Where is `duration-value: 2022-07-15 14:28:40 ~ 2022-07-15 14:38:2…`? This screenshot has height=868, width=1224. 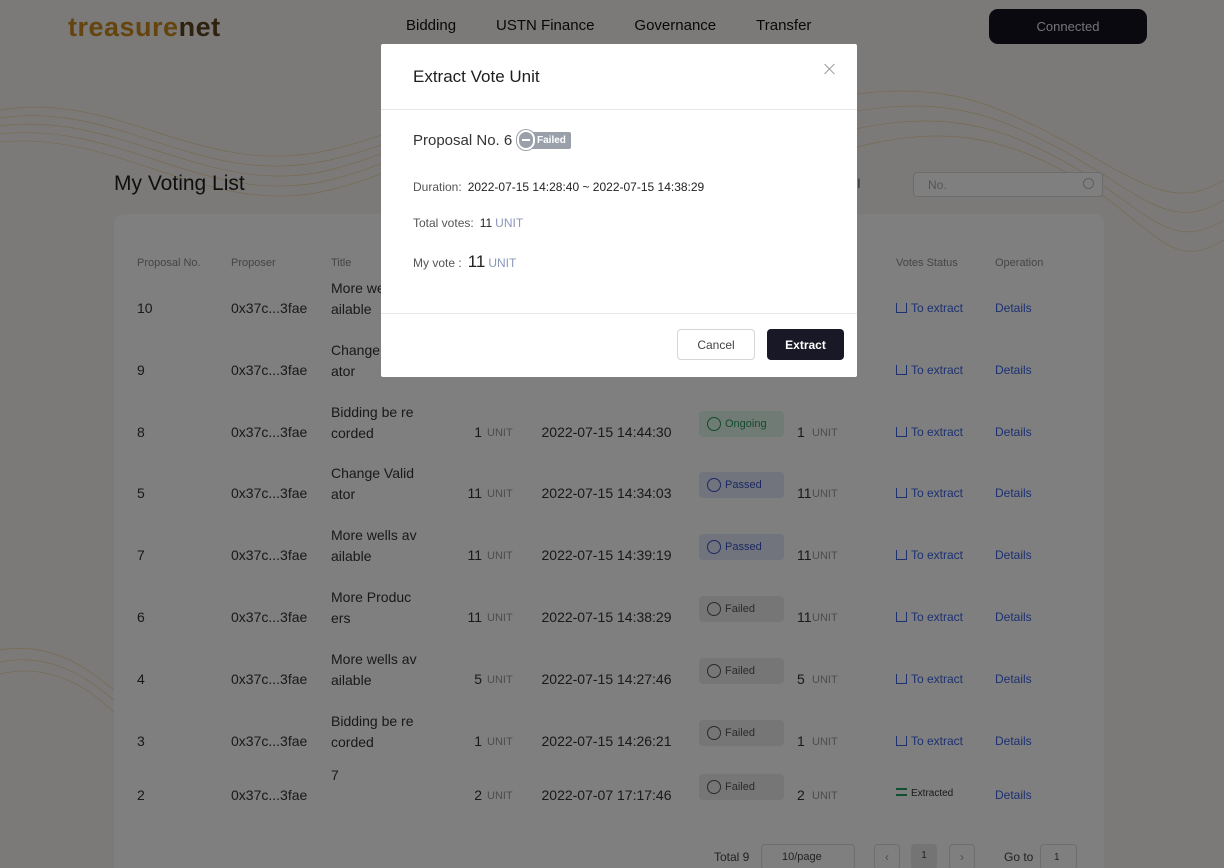 duration-value: 2022-07-15 14:28:40 ~ 2022-07-15 14:38:2… is located at coordinates (586, 187).